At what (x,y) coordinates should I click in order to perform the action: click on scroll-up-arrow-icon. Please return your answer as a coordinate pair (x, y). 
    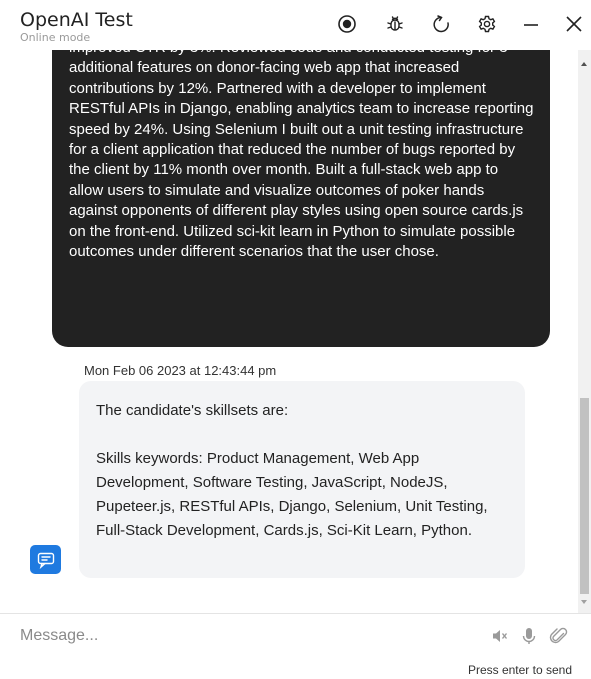
    Looking at the image, I should click on (584, 64).